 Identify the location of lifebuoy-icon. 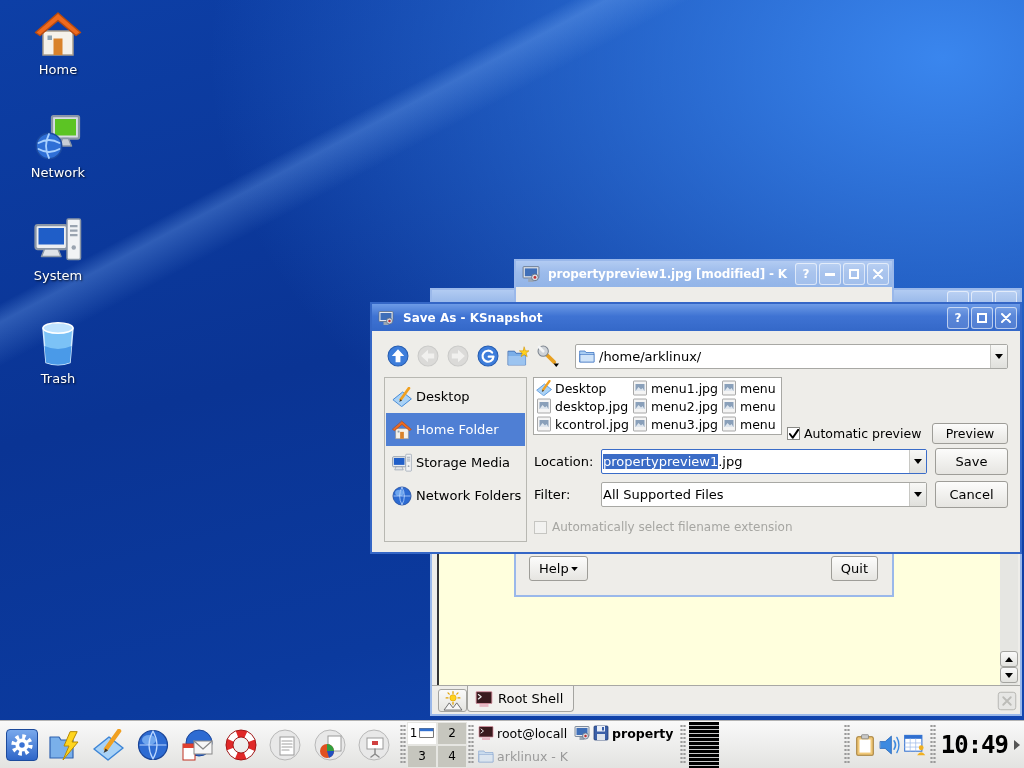
(241, 744).